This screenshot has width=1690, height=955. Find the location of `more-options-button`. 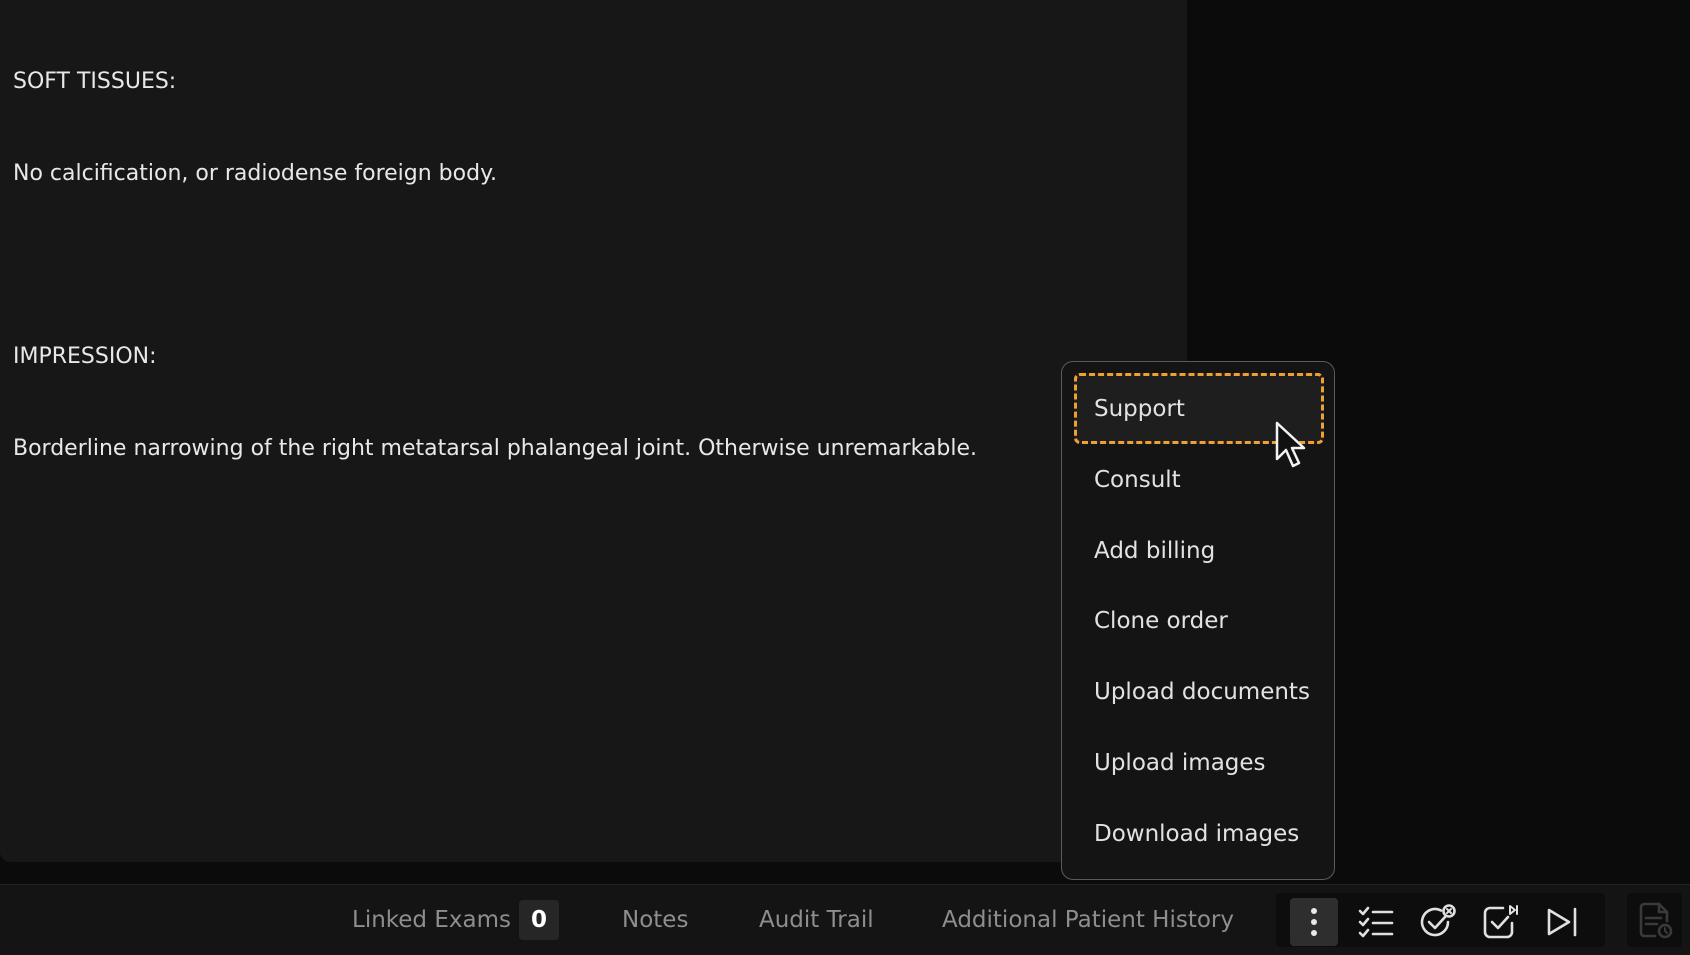

more-options-button is located at coordinates (1314, 922).